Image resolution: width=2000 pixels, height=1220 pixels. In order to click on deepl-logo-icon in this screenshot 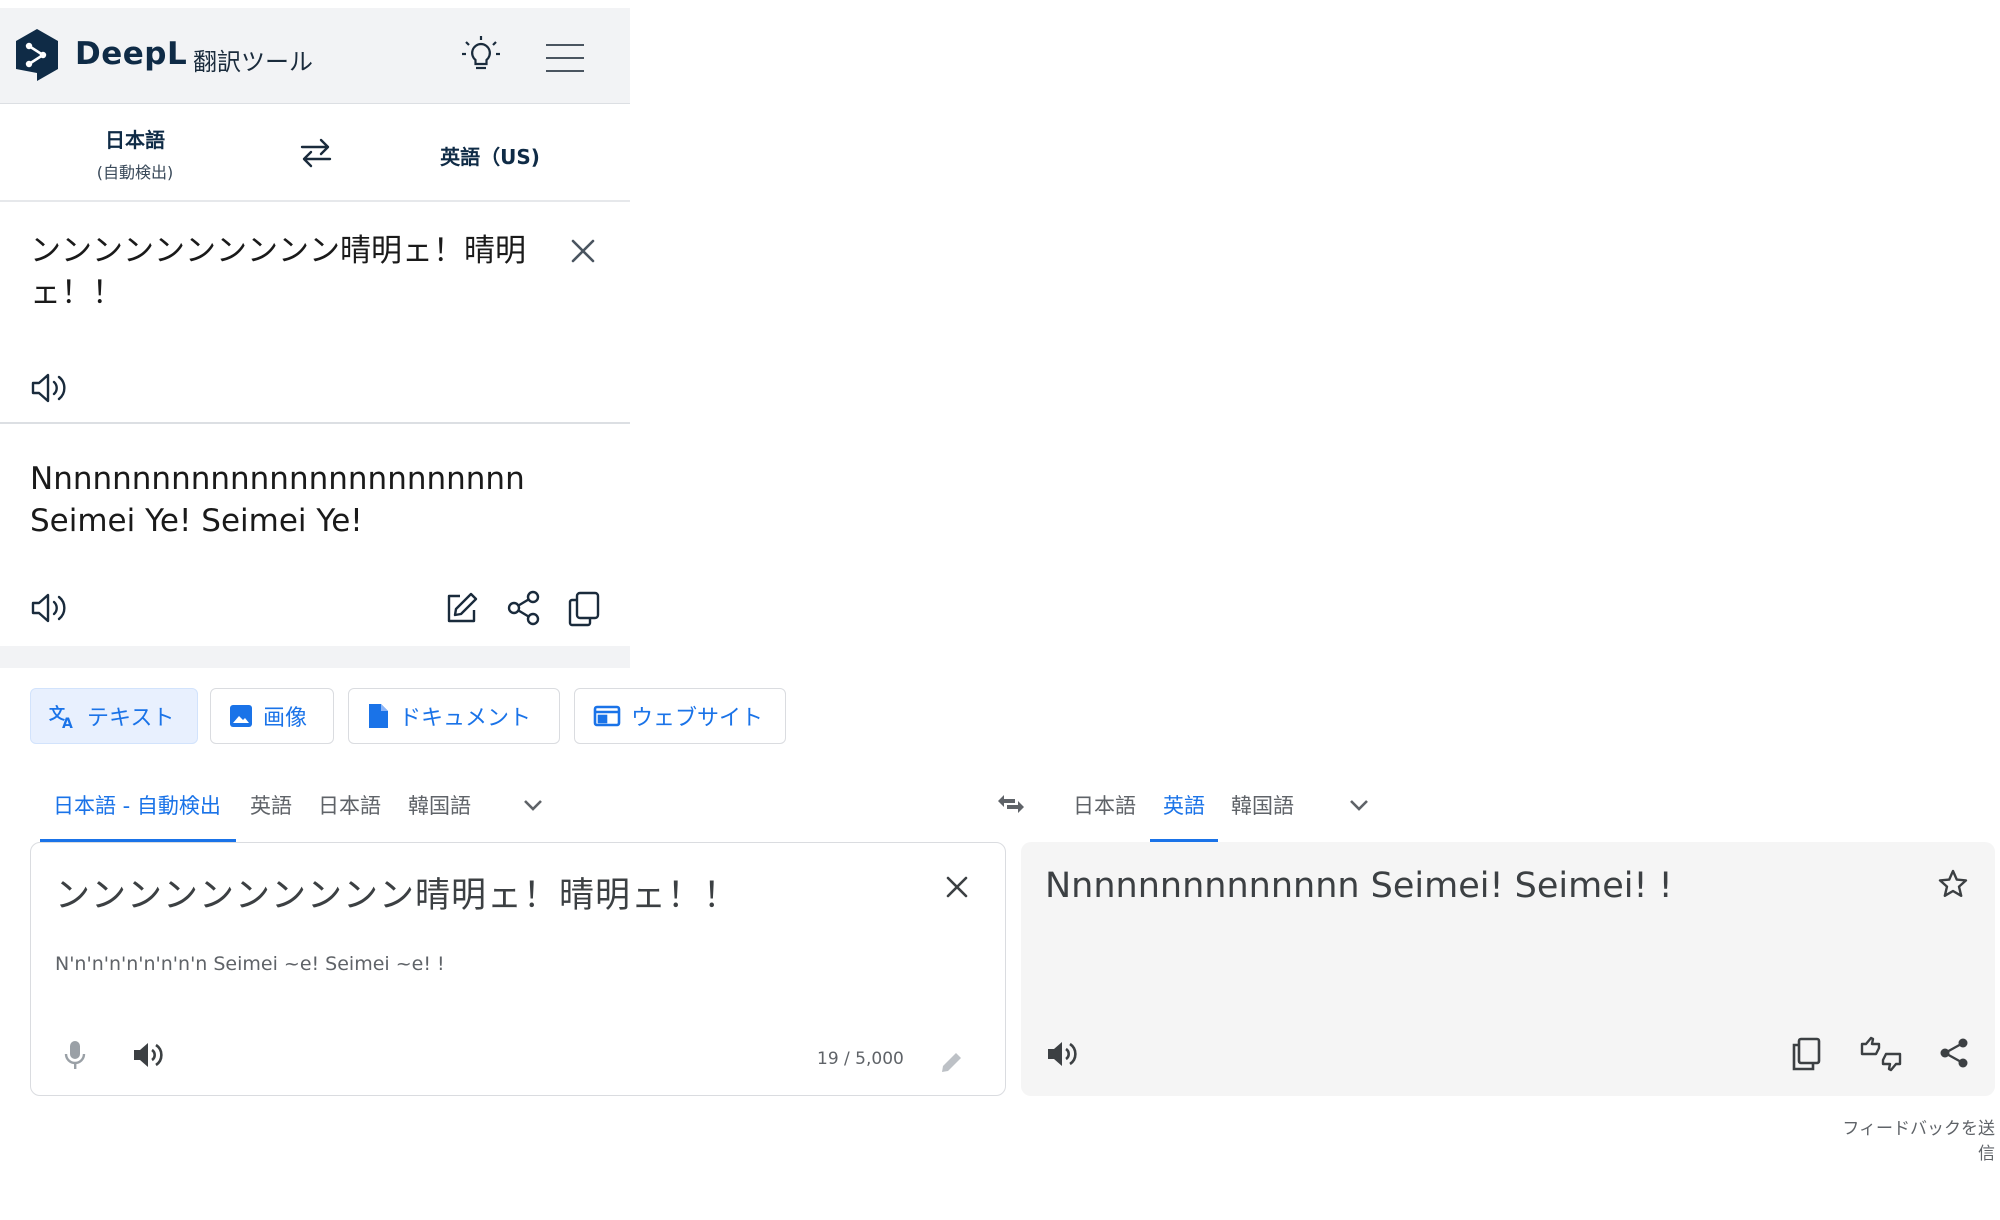, I will do `click(37, 55)`.